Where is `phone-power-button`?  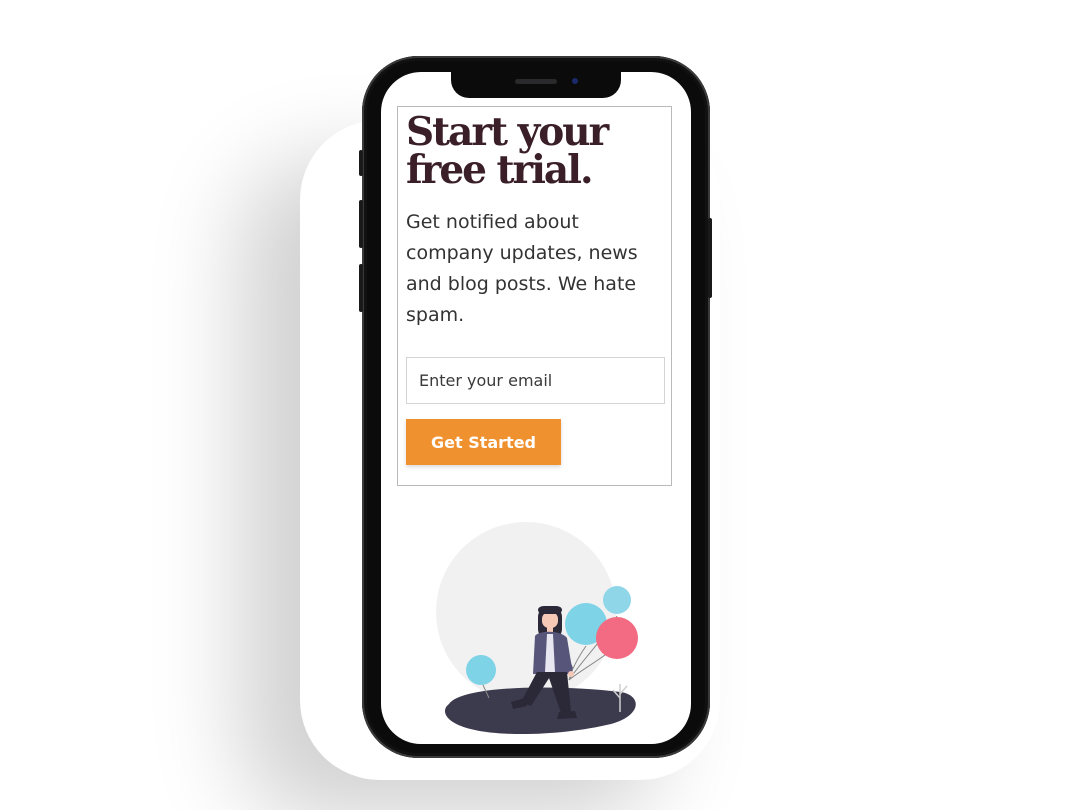 phone-power-button is located at coordinates (710, 258).